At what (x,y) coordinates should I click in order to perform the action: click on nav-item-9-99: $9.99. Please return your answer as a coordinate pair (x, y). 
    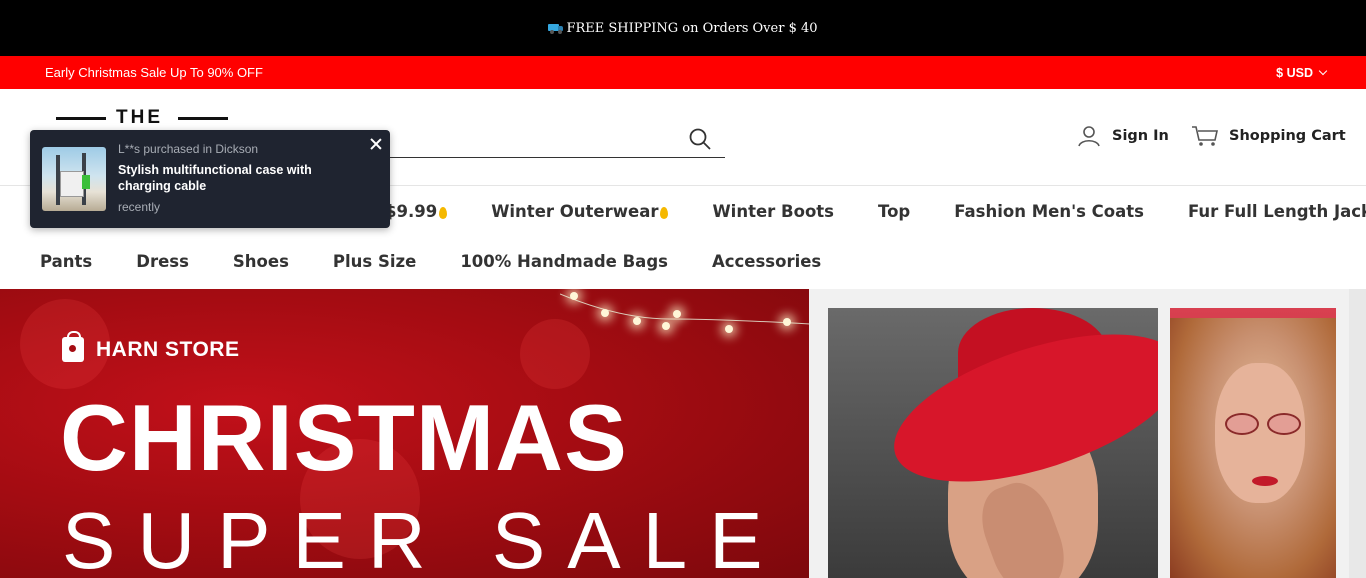
    Looking at the image, I should click on (416, 211).